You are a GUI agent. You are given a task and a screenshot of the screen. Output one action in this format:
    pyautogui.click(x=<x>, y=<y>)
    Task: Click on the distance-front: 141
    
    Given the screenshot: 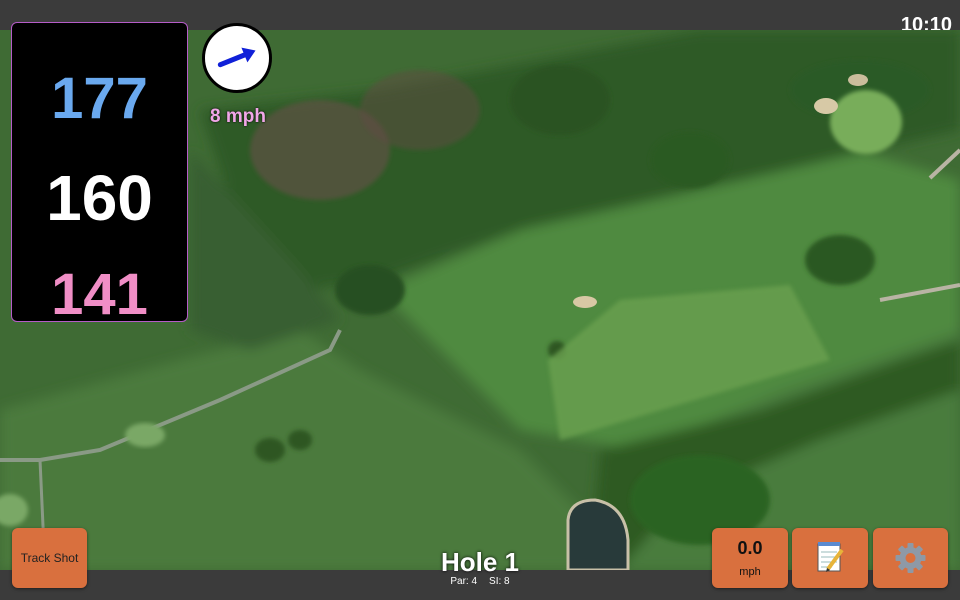 What is the action you would take?
    pyautogui.click(x=99, y=294)
    